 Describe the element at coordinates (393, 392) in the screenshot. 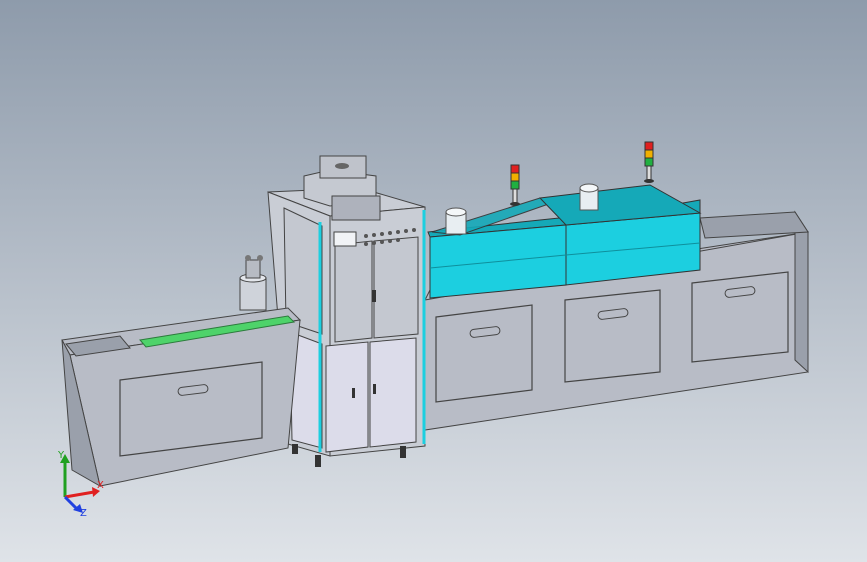

I see `lower-door-right` at that location.